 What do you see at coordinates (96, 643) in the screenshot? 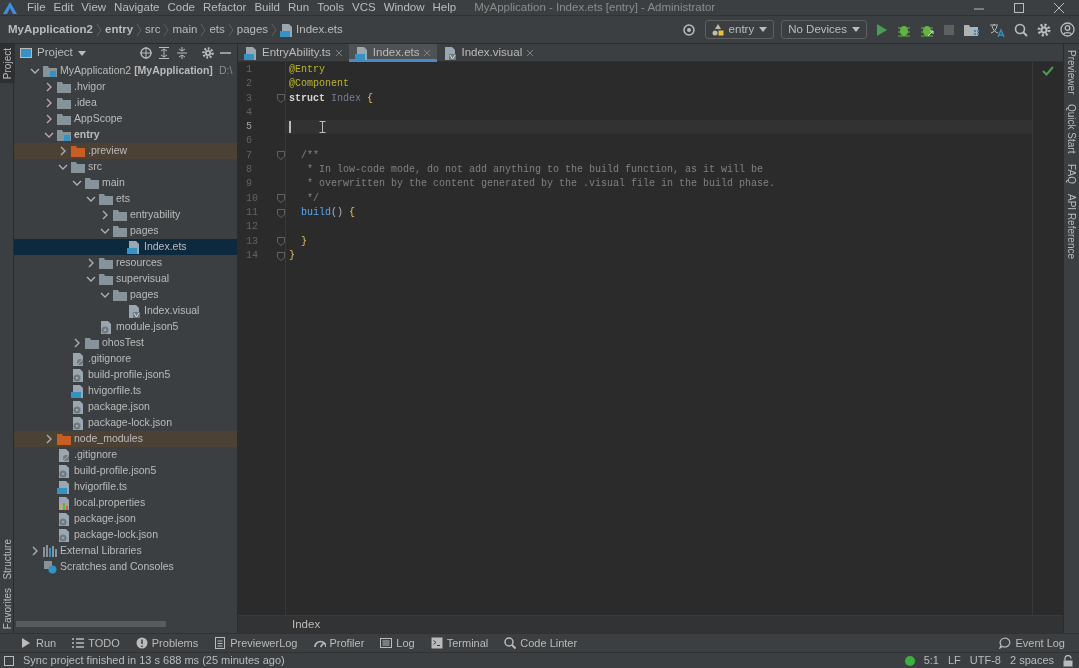
I see `tool-window-button: TODO` at bounding box center [96, 643].